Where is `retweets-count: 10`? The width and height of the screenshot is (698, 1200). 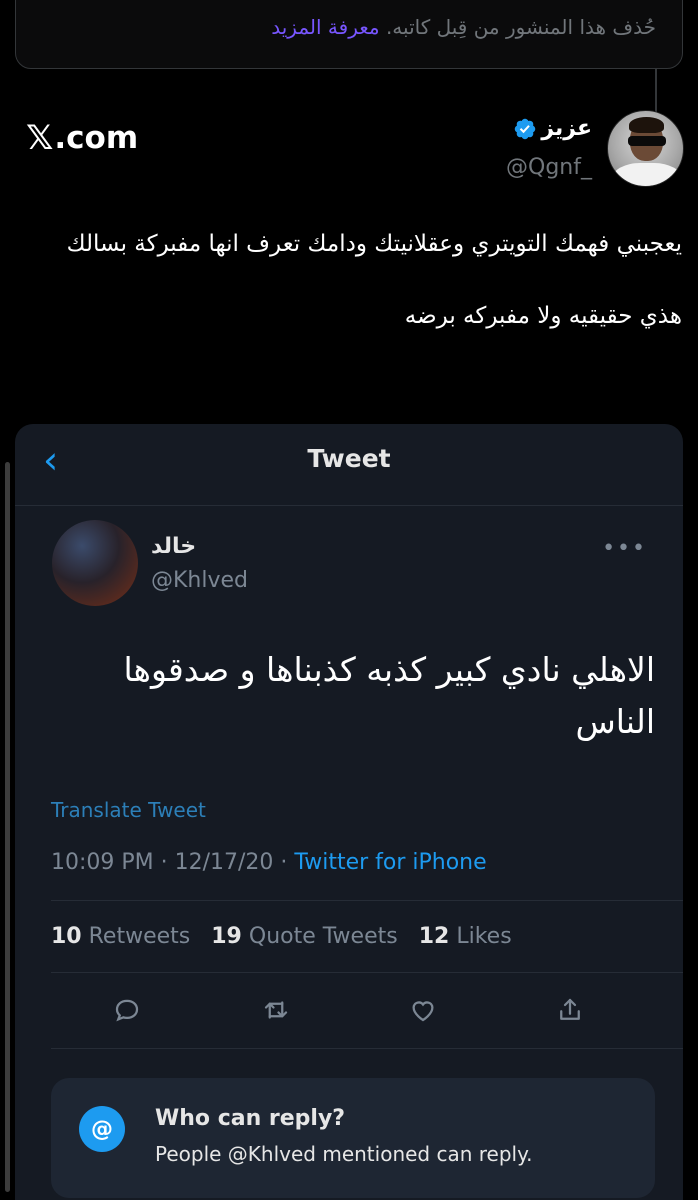 retweets-count: 10 is located at coordinates (66, 936).